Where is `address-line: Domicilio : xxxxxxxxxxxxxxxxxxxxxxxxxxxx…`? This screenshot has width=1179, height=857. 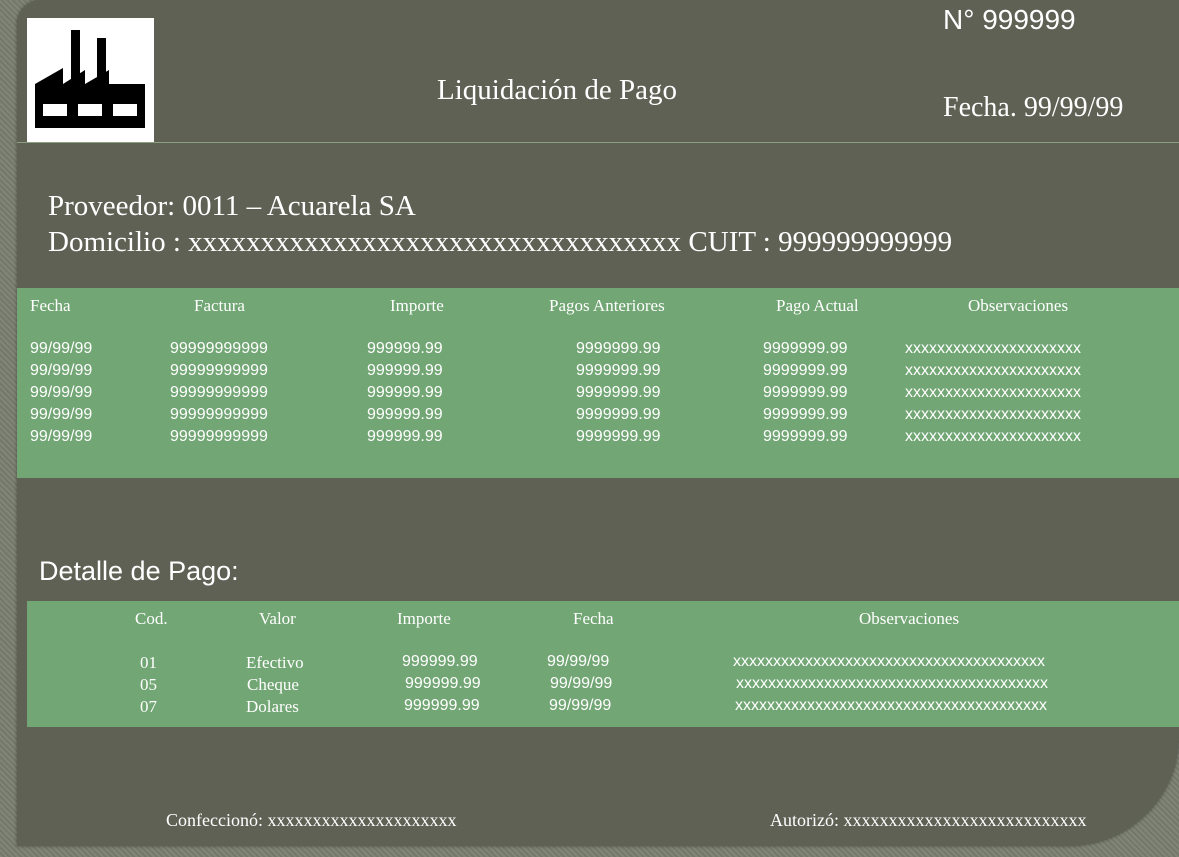 address-line: Domicilio : xxxxxxxxxxxxxxxxxxxxxxxxxxxx… is located at coordinates (500, 242).